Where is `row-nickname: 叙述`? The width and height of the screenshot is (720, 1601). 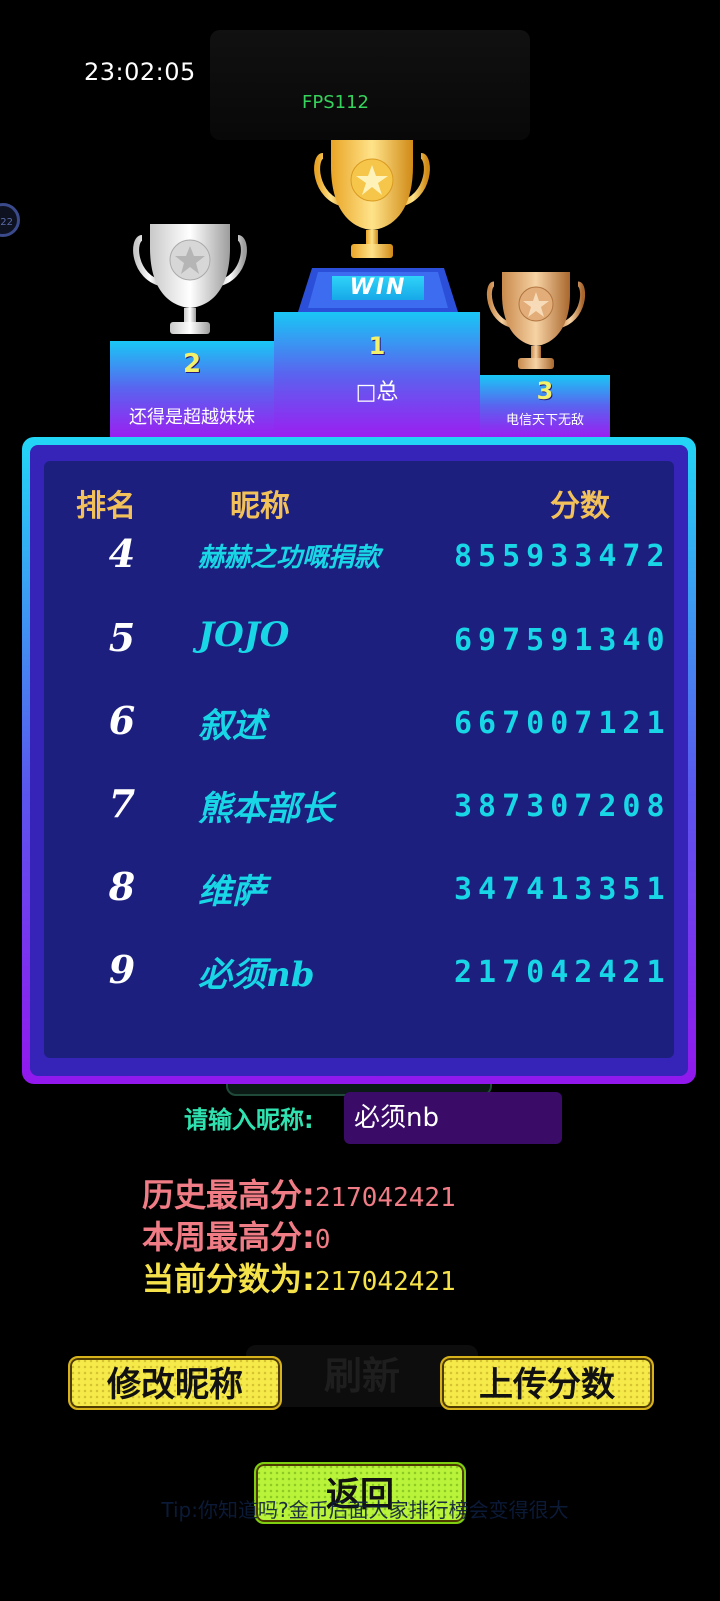 row-nickname: 叙述 is located at coordinates (232, 726).